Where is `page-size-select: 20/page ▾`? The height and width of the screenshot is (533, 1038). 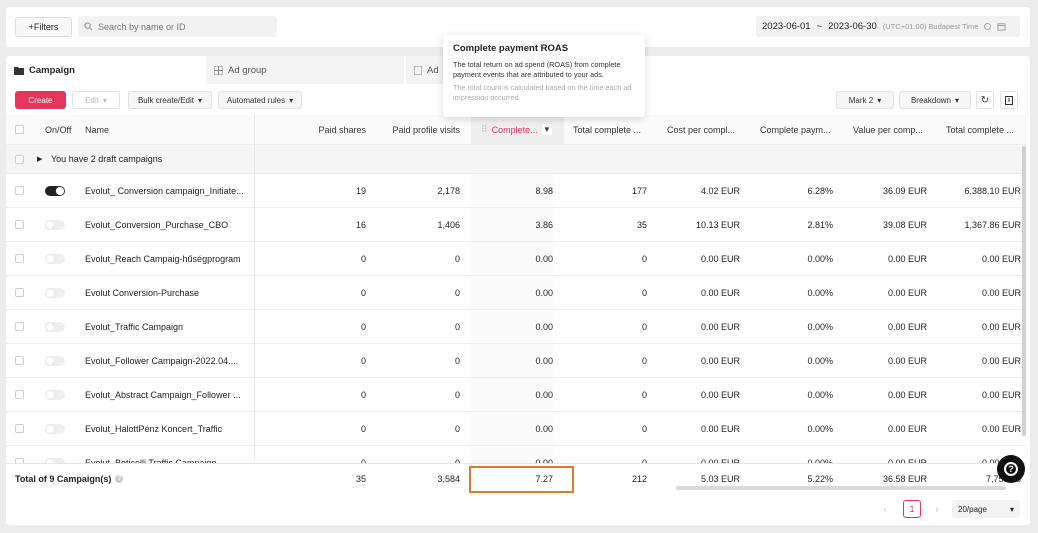
page-size-select: 20/page ▾ is located at coordinates (986, 509).